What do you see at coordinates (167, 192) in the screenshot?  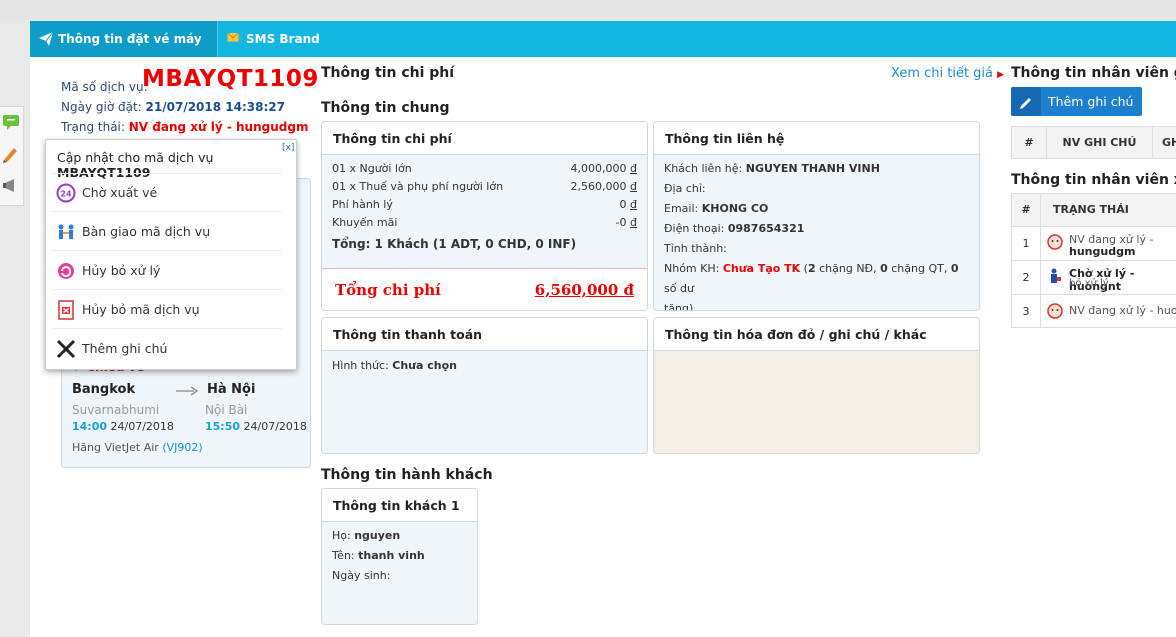 I see `menu-wait-ticket: 24 Chờ xuất vé` at bounding box center [167, 192].